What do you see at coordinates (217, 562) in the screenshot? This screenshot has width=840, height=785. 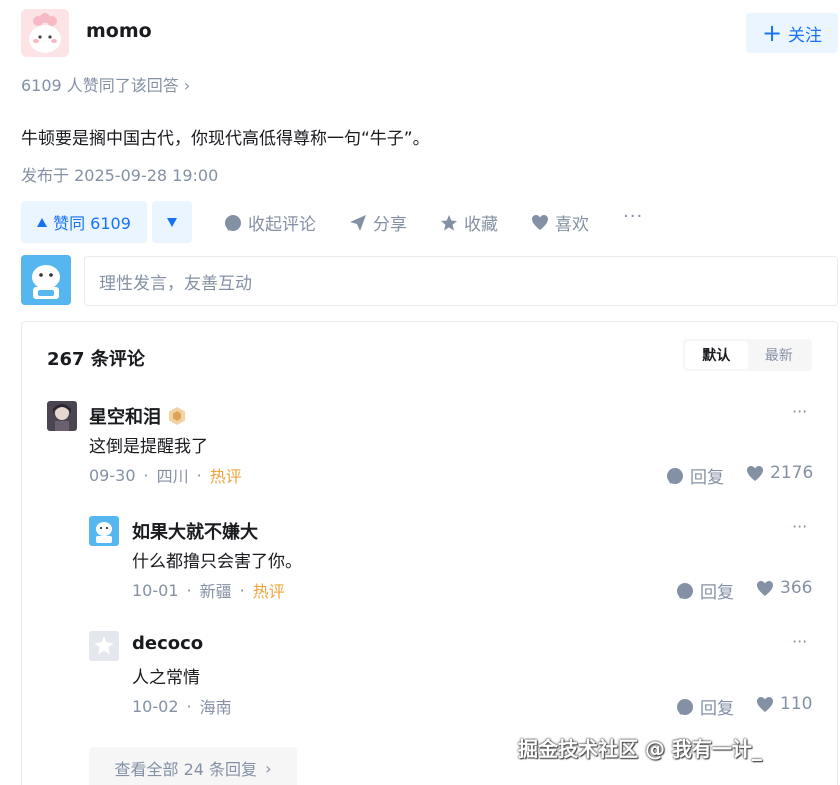 I see `comment-text: 什么都撸只会害了你。` at bounding box center [217, 562].